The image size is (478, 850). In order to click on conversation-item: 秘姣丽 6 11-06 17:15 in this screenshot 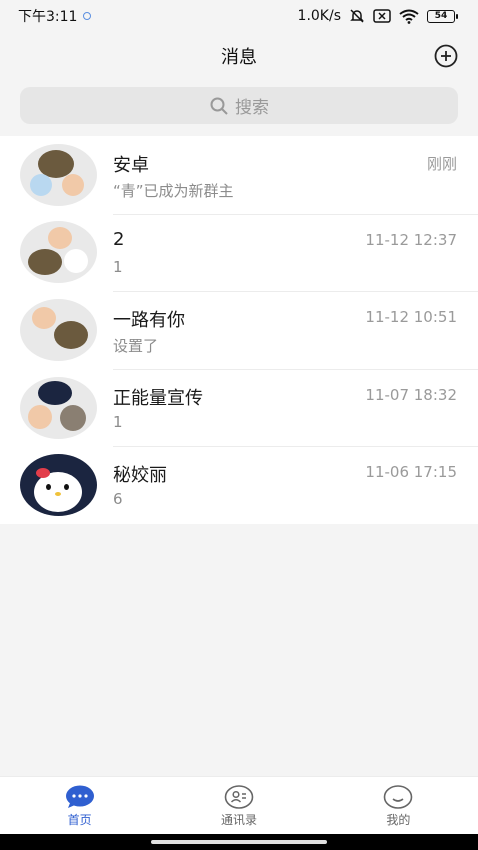, I will do `click(239, 485)`.